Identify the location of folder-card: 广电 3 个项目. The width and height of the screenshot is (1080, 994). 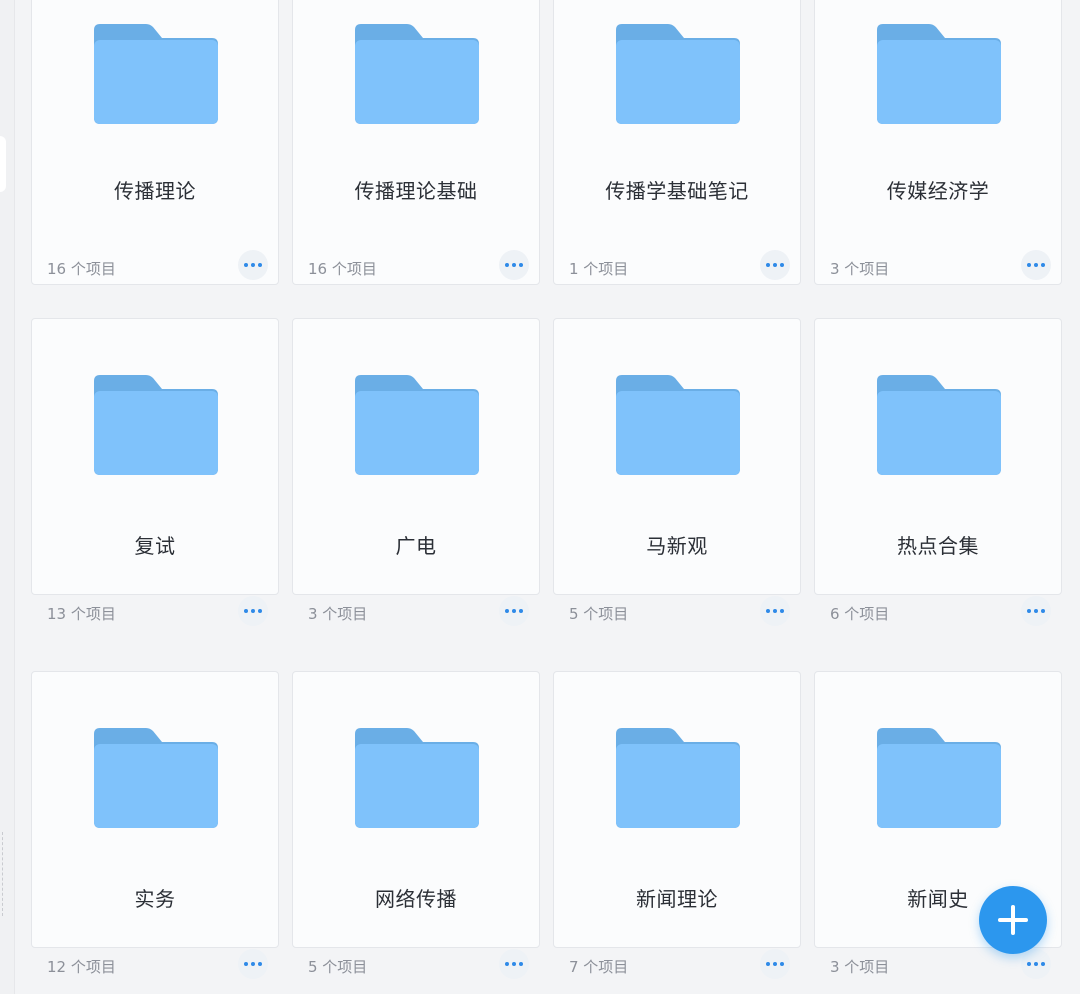
(416, 472).